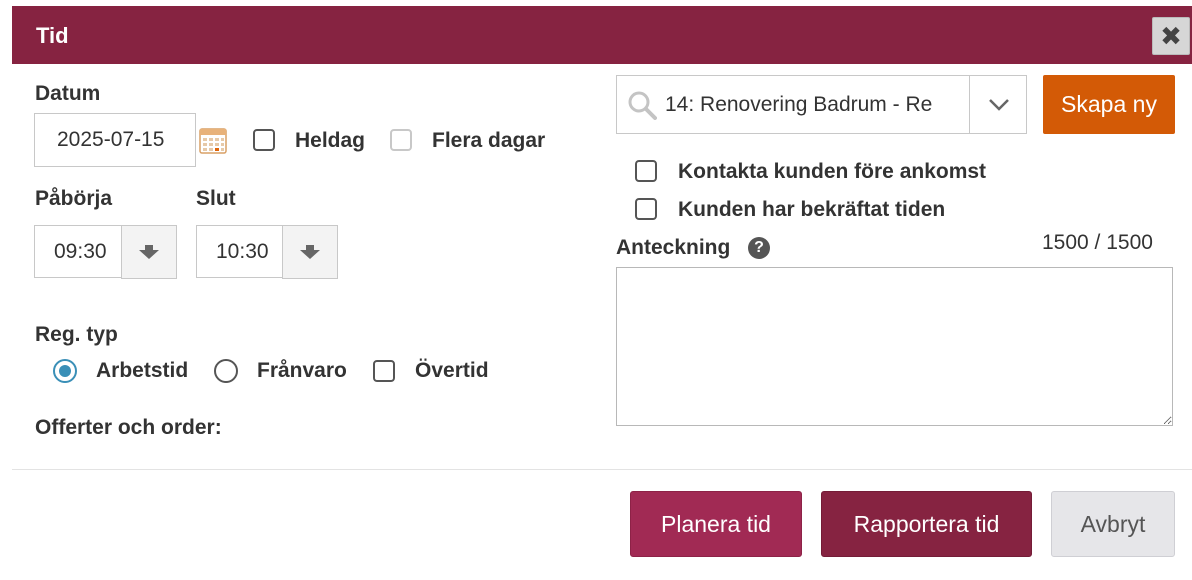  I want to click on chevron-down-icon, so click(998, 104).